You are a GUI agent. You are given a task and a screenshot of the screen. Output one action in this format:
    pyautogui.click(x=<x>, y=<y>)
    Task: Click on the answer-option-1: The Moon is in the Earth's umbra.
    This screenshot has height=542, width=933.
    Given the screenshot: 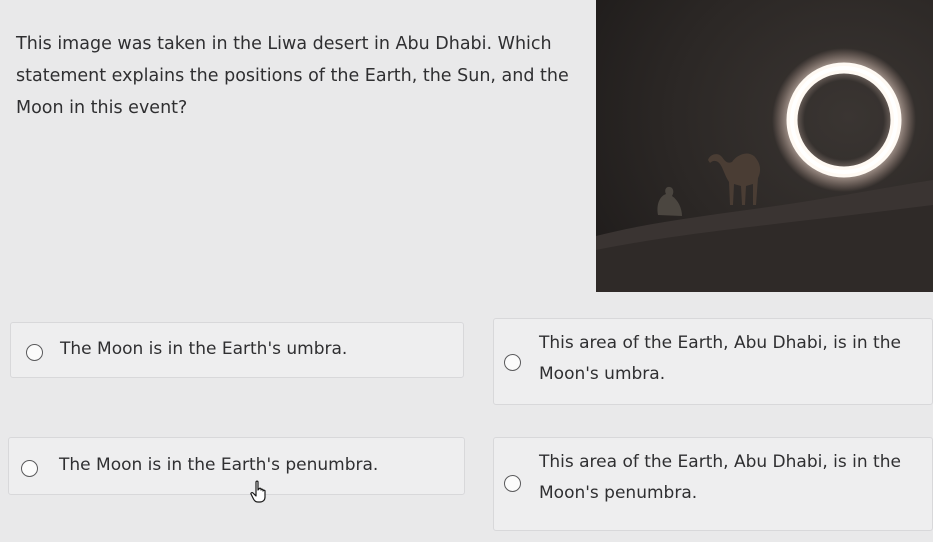 What is the action you would take?
    pyautogui.click(x=237, y=350)
    